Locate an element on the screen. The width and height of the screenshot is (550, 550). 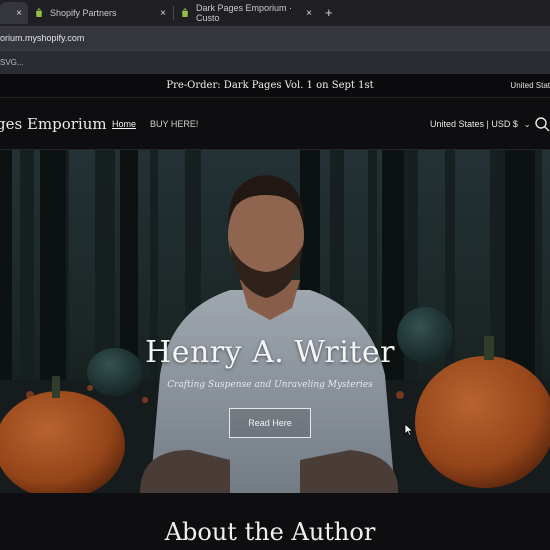
mouse-cursor-icon is located at coordinates (409, 432).